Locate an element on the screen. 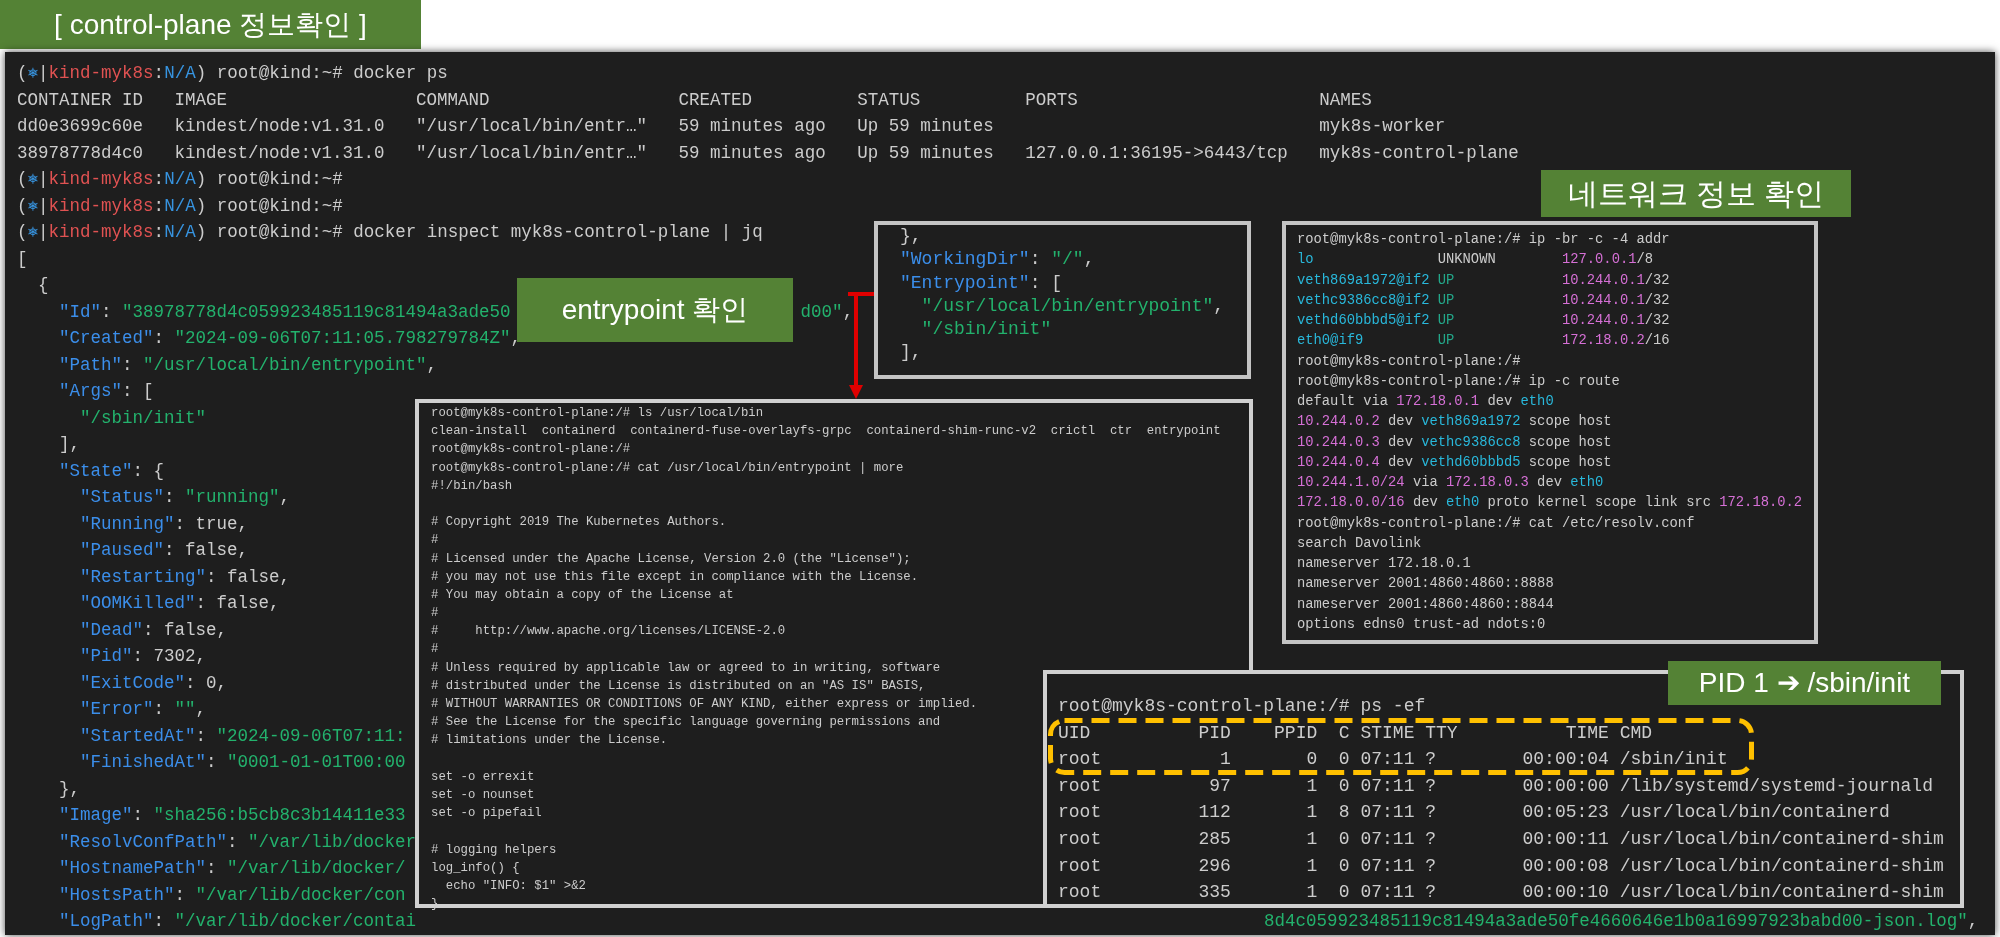 The image size is (2000, 937). terminal-line: [ is located at coordinates (22, 258).